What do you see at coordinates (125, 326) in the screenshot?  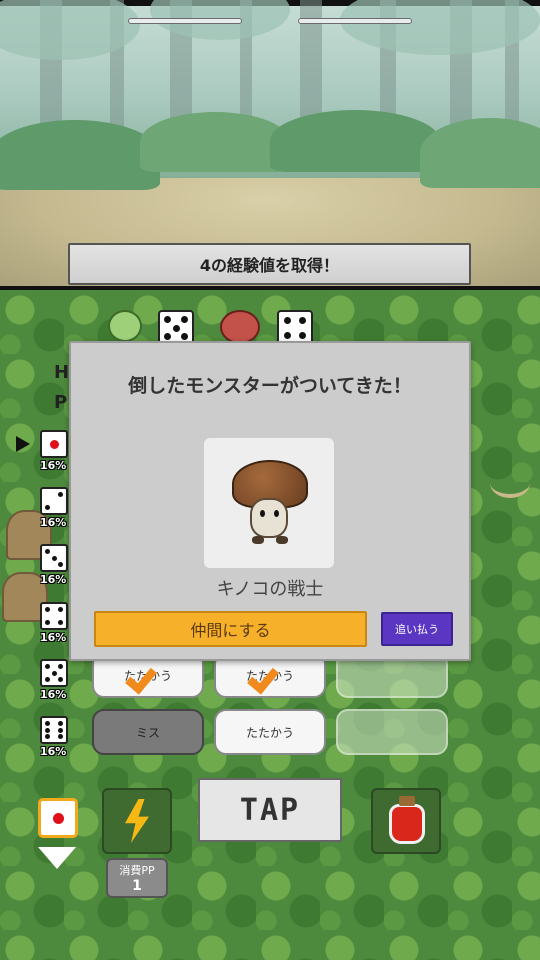 I see `sprout-monster-icon` at bounding box center [125, 326].